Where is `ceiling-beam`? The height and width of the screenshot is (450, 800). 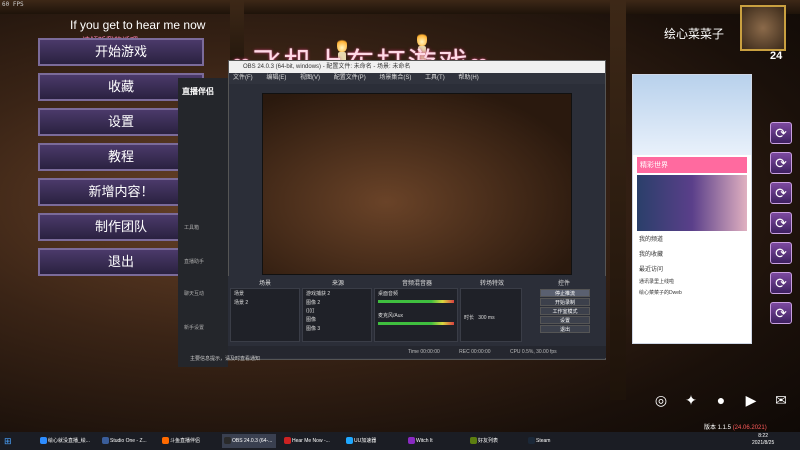 ceiling-beam is located at coordinates (400, 7).